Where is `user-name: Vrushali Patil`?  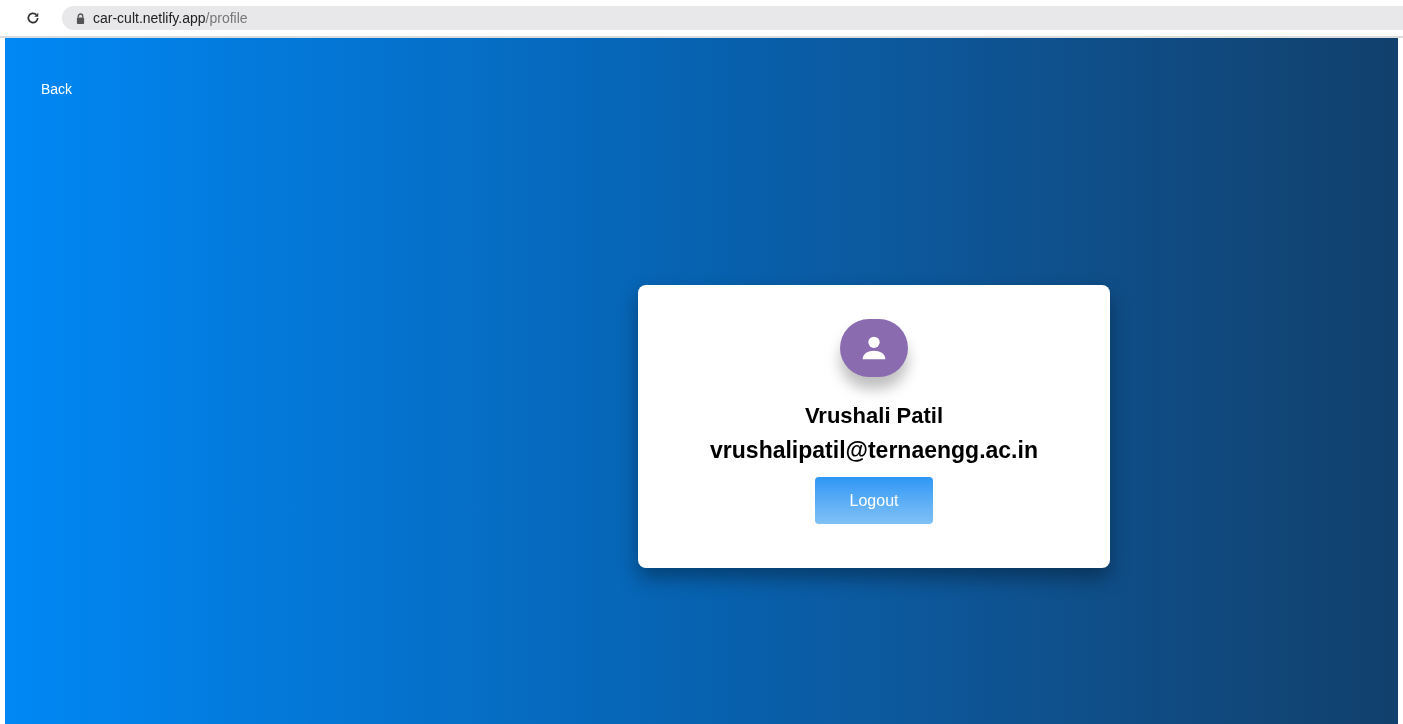 user-name: Vrushali Patil is located at coordinates (874, 416).